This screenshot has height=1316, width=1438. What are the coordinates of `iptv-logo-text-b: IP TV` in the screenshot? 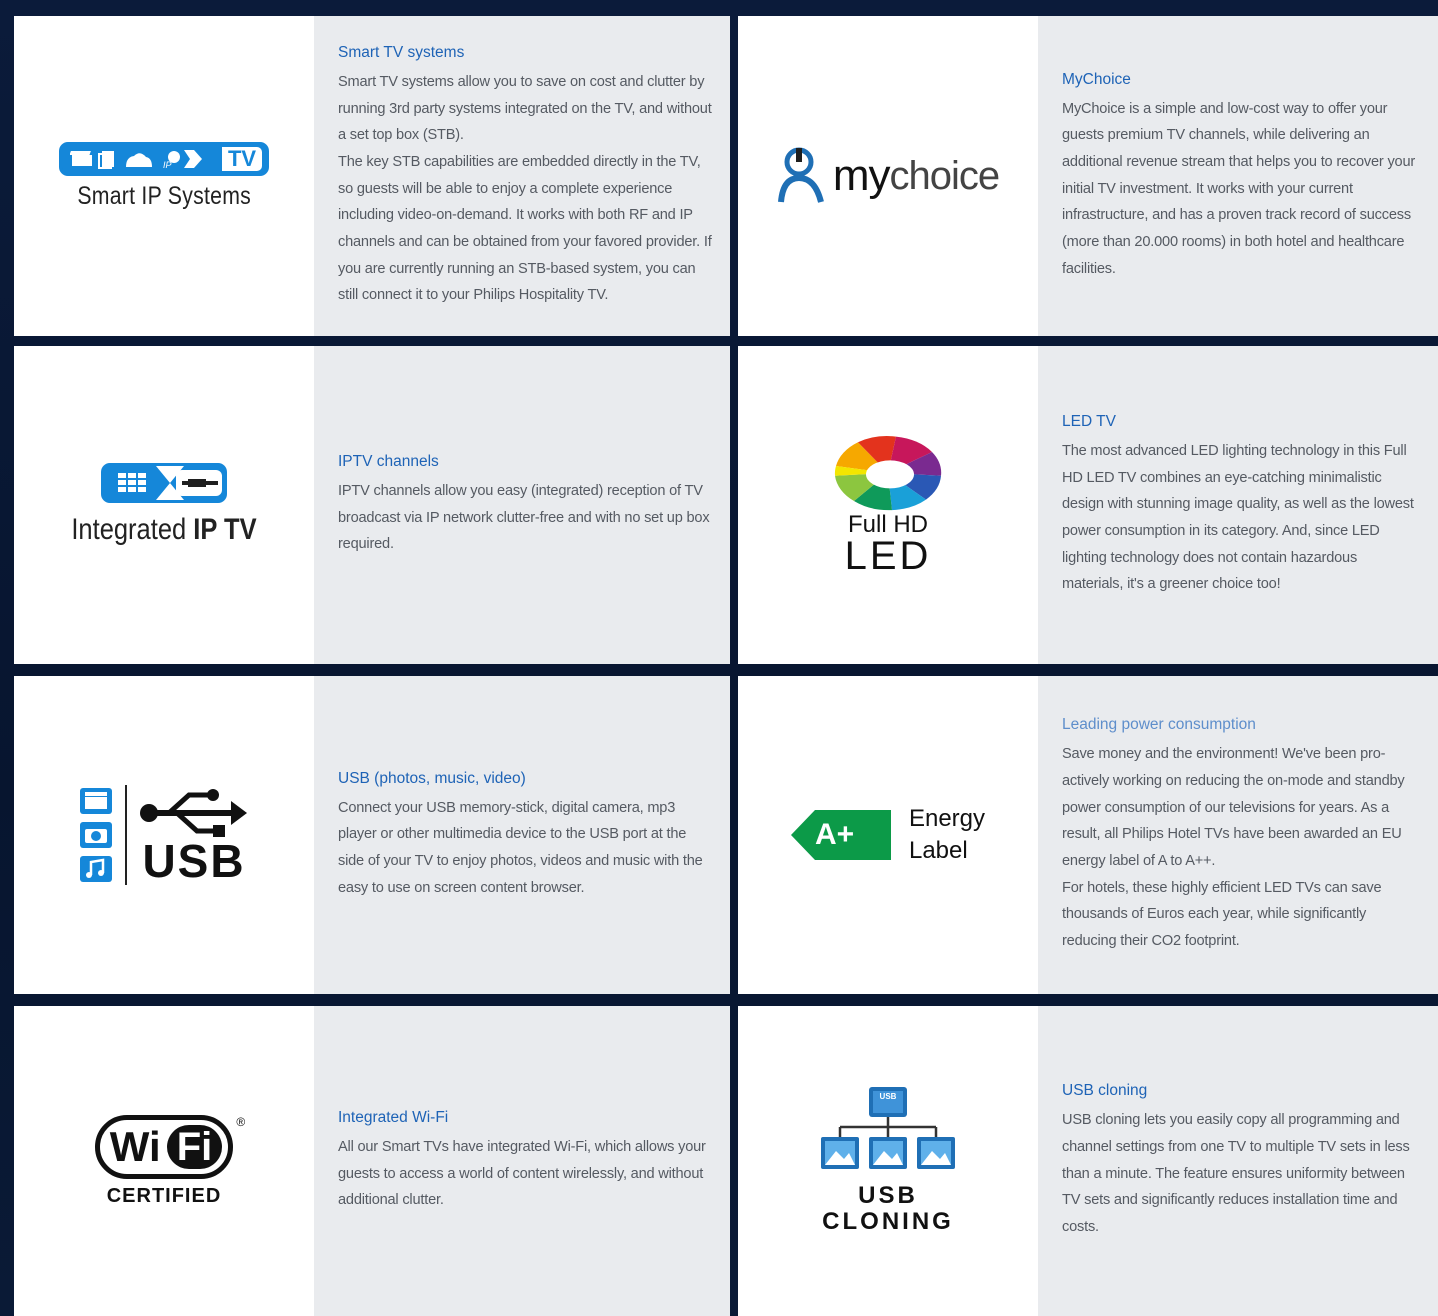 It's located at (225, 529).